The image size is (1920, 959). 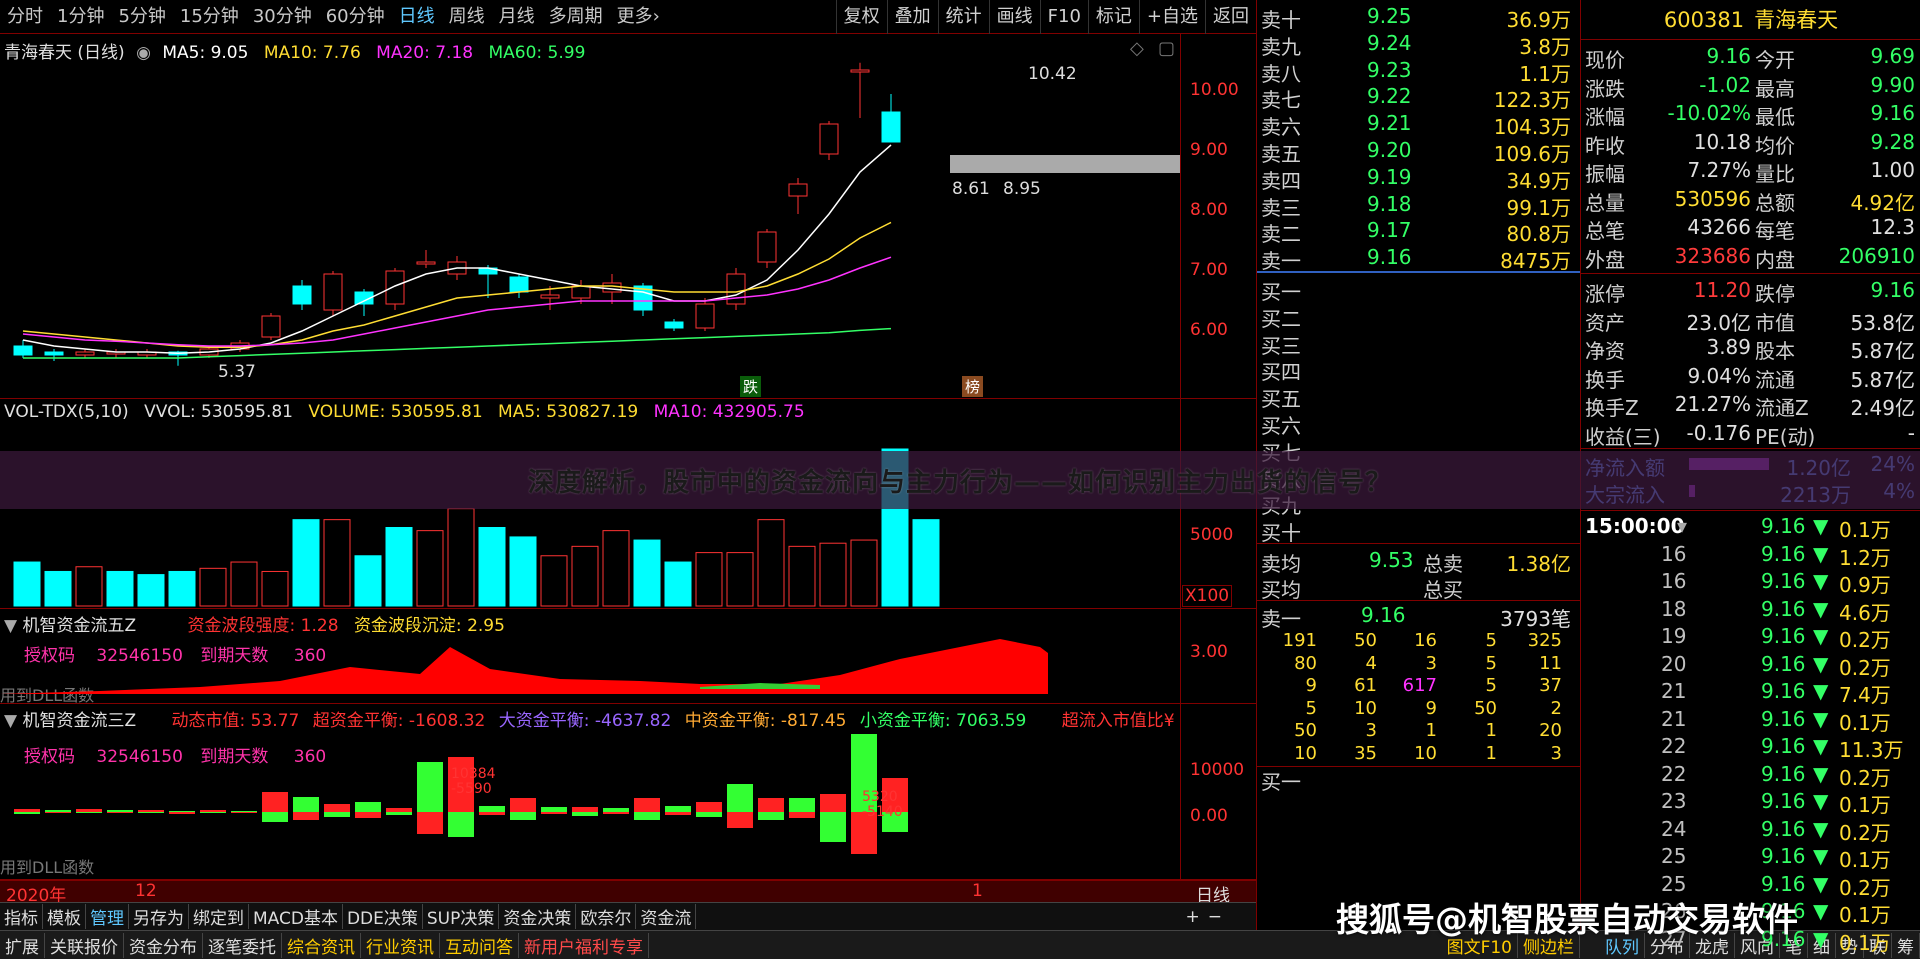 What do you see at coordinates (1419, 18) in the screenshot?
I see `ask-row: 卖十 9.25 36.9万` at bounding box center [1419, 18].